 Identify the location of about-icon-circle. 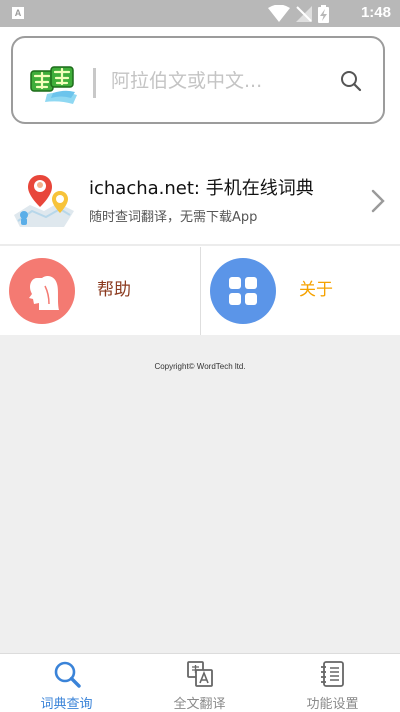
(243, 291).